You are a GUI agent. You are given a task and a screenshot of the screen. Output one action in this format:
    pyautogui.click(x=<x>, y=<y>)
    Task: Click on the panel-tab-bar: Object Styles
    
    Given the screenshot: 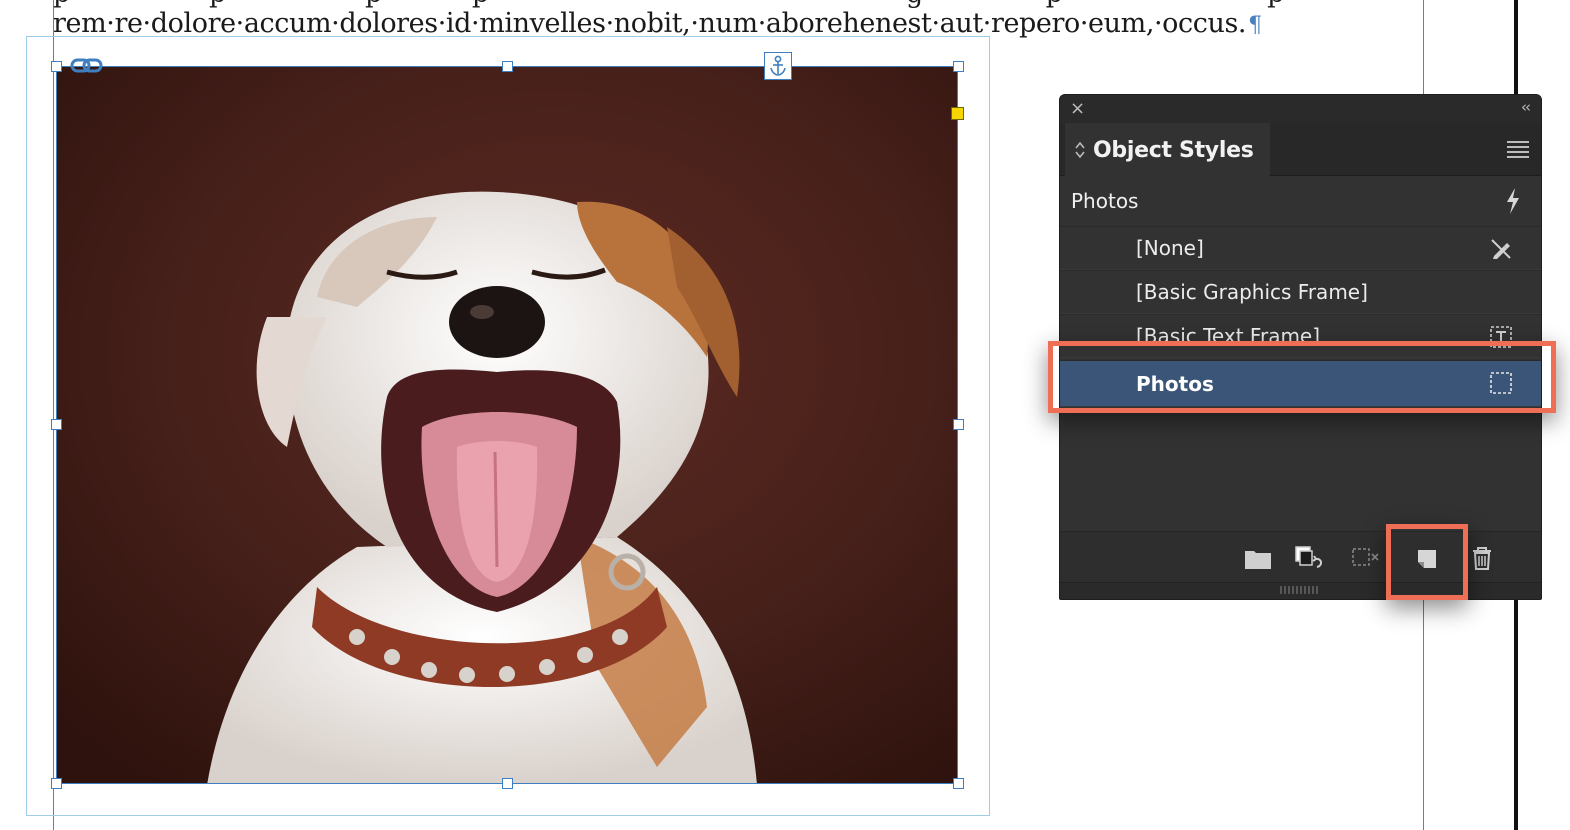 What is the action you would take?
    pyautogui.click(x=1300, y=150)
    